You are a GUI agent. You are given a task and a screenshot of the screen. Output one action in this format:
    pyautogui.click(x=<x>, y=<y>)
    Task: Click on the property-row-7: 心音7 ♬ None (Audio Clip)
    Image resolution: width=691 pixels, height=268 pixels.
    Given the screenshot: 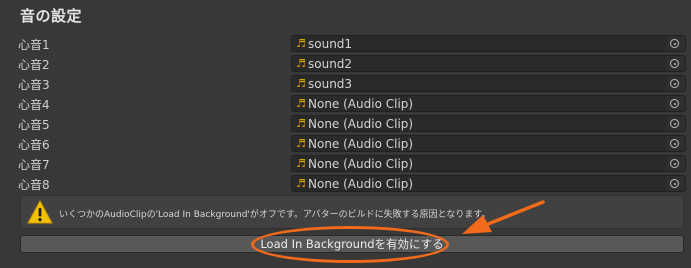 What is the action you would take?
    pyautogui.click(x=352, y=164)
    